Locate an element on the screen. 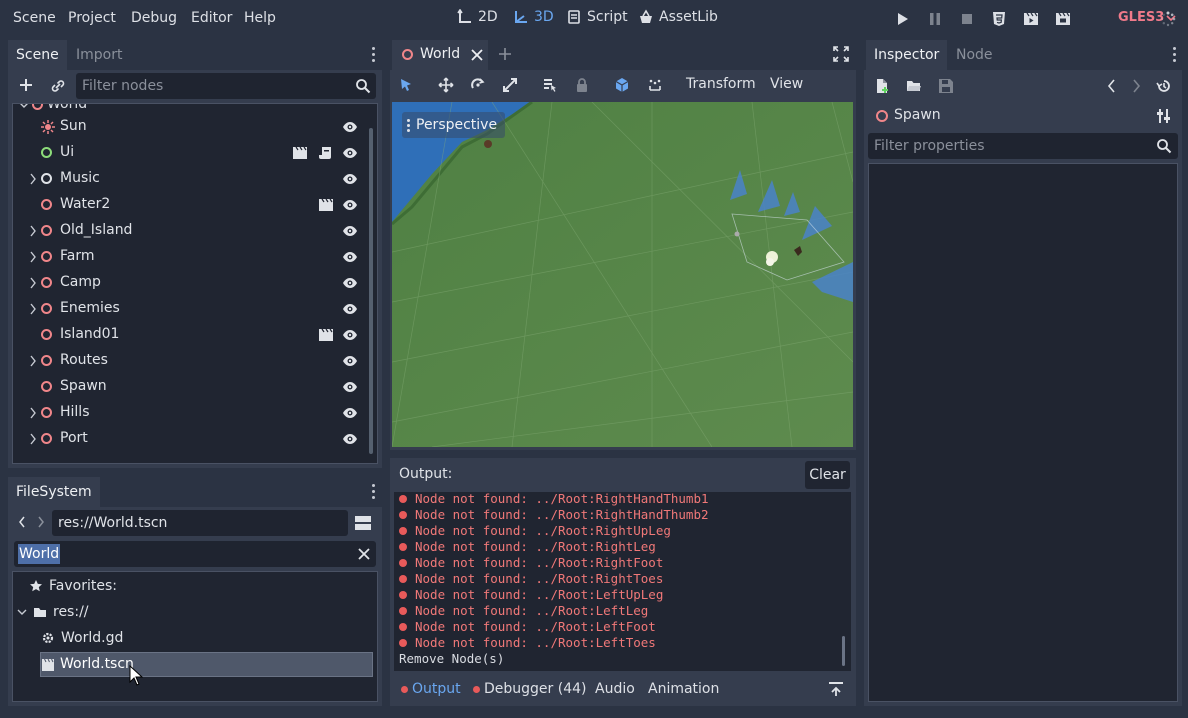 This screenshot has height=718, width=1188. filesystem-search-input: World is located at coordinates (195, 554).